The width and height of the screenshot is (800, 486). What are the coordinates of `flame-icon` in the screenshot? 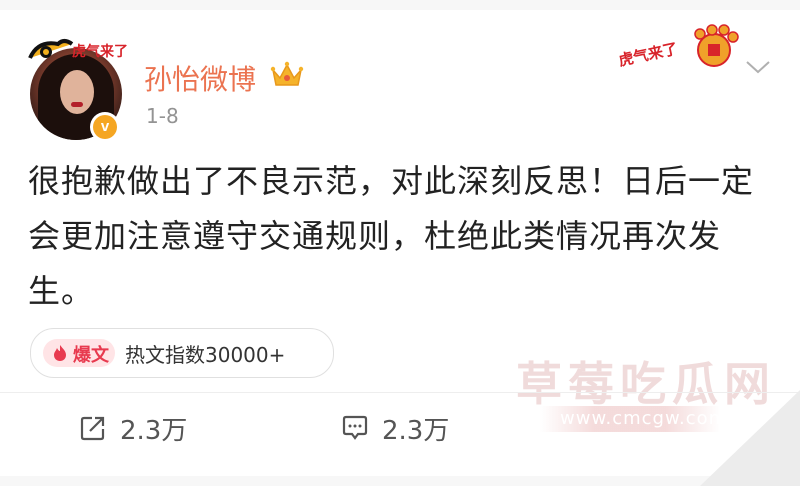 It's located at (60, 353).